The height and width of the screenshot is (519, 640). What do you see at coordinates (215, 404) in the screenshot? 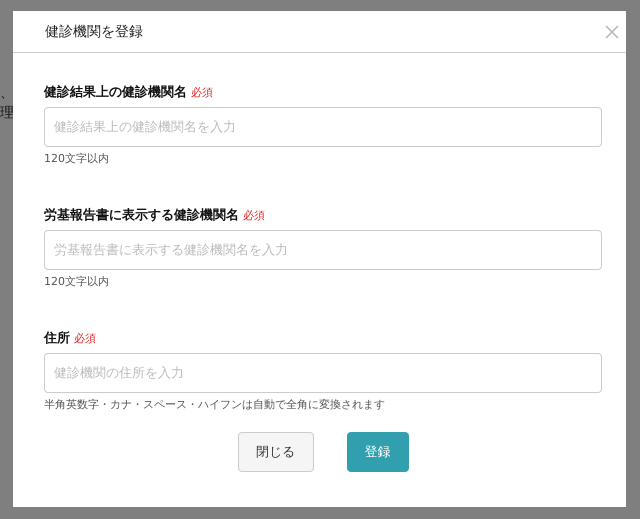
I see `field-hint: 半角英数字・カナ・スペース・ハイフンは自動で全角に変換されます` at bounding box center [215, 404].